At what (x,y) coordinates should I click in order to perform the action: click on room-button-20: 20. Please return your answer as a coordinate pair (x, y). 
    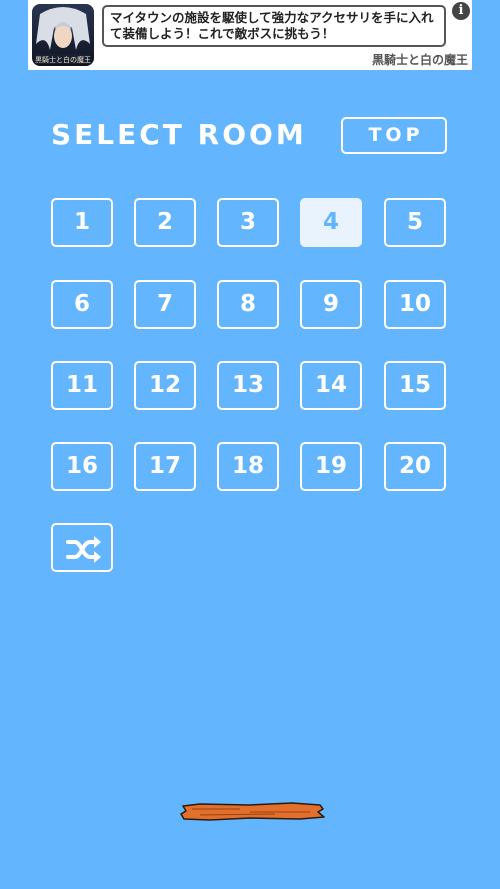
    Looking at the image, I should click on (415, 466).